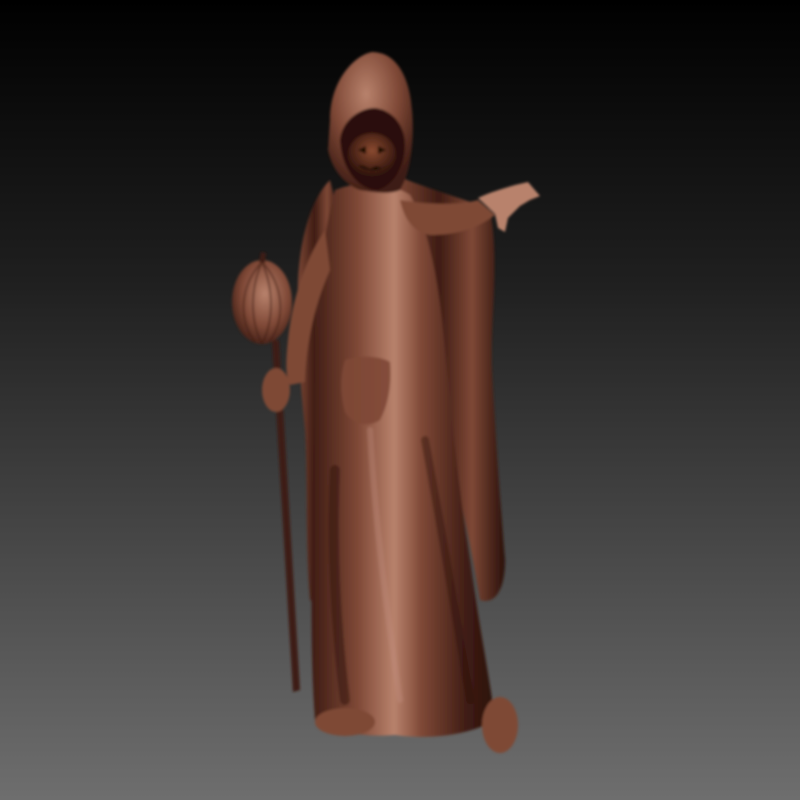 This screenshot has height=800, width=800. I want to click on staff-hand, so click(276, 390).